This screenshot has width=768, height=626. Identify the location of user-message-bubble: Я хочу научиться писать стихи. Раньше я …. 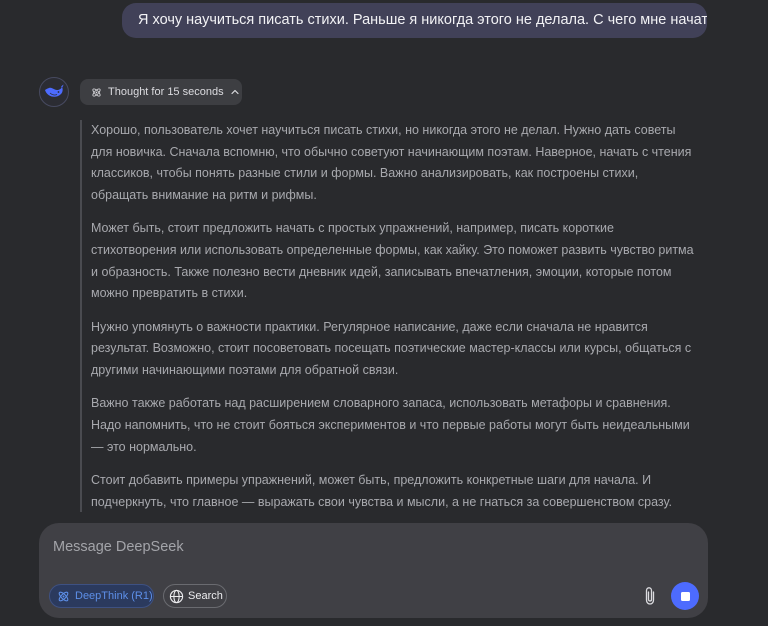
(414, 20).